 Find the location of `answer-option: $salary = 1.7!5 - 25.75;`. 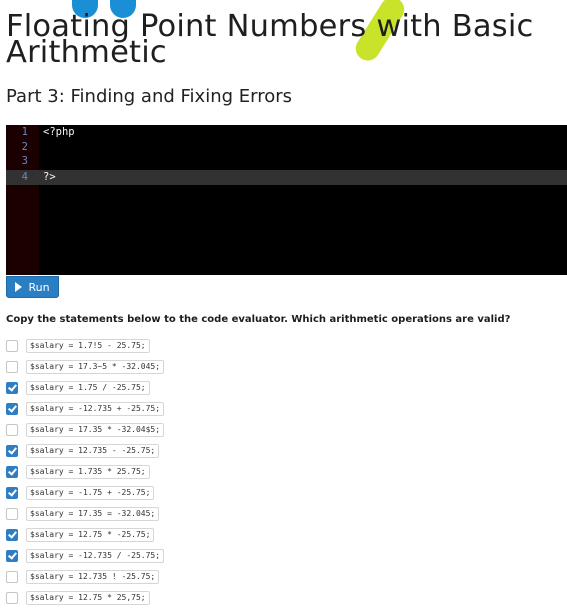

answer-option: $salary = 1.7!5 - 25.75; is located at coordinates (116, 346).